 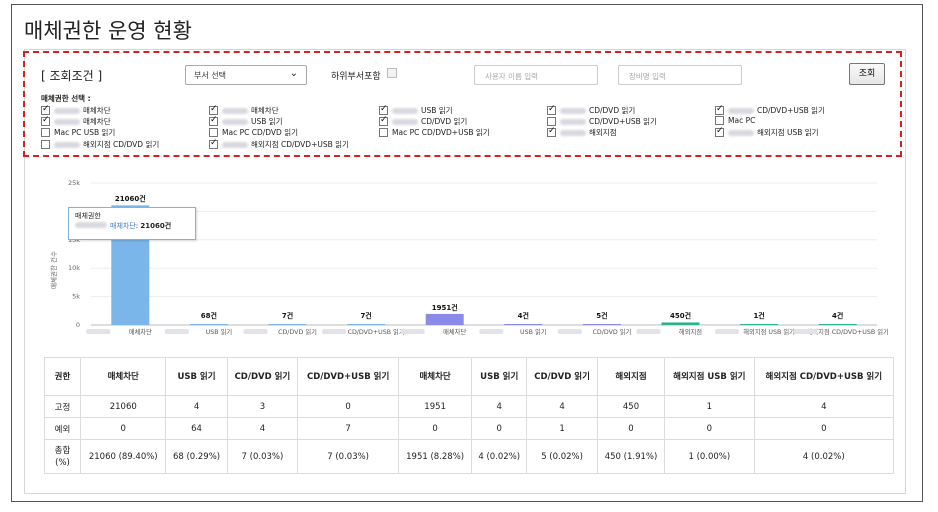 I want to click on row-header-cell: 고정, so click(x=62, y=406).